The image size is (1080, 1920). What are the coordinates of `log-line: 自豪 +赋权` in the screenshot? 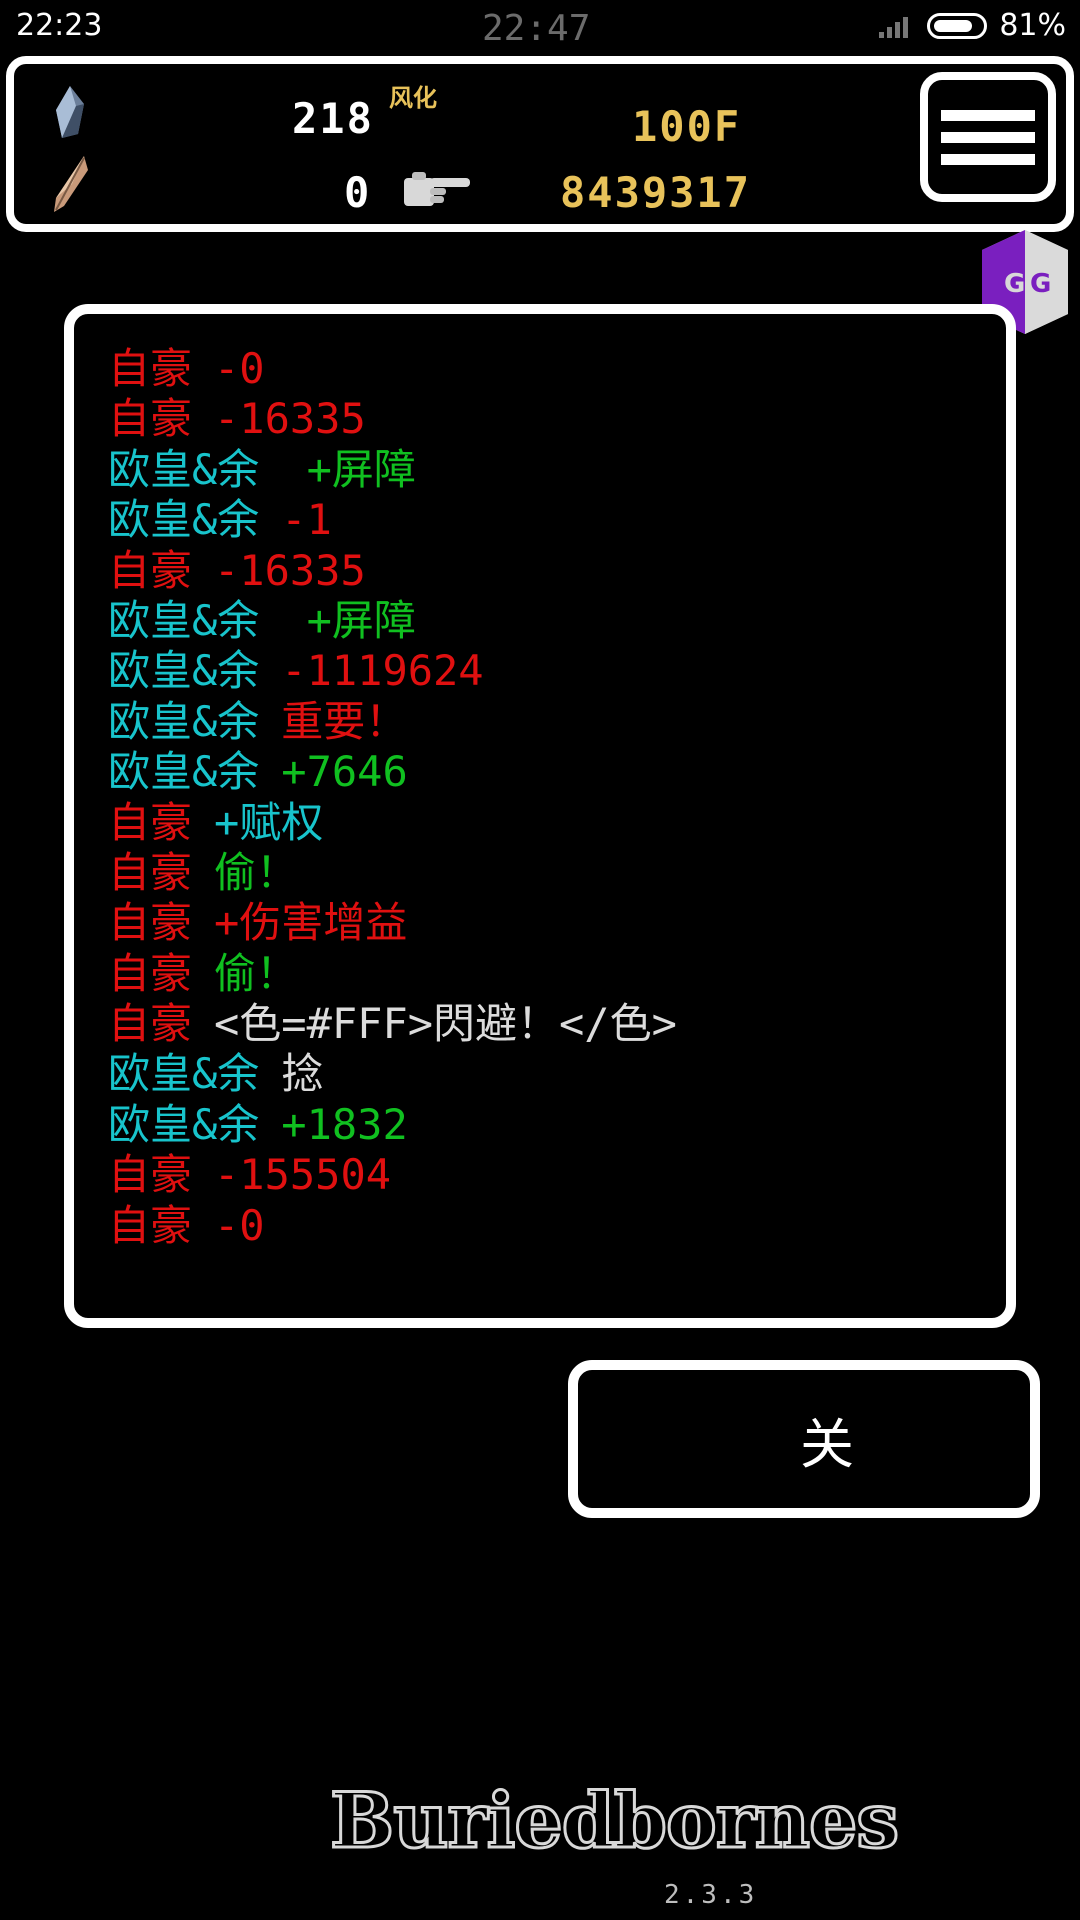 It's located at (392, 823).